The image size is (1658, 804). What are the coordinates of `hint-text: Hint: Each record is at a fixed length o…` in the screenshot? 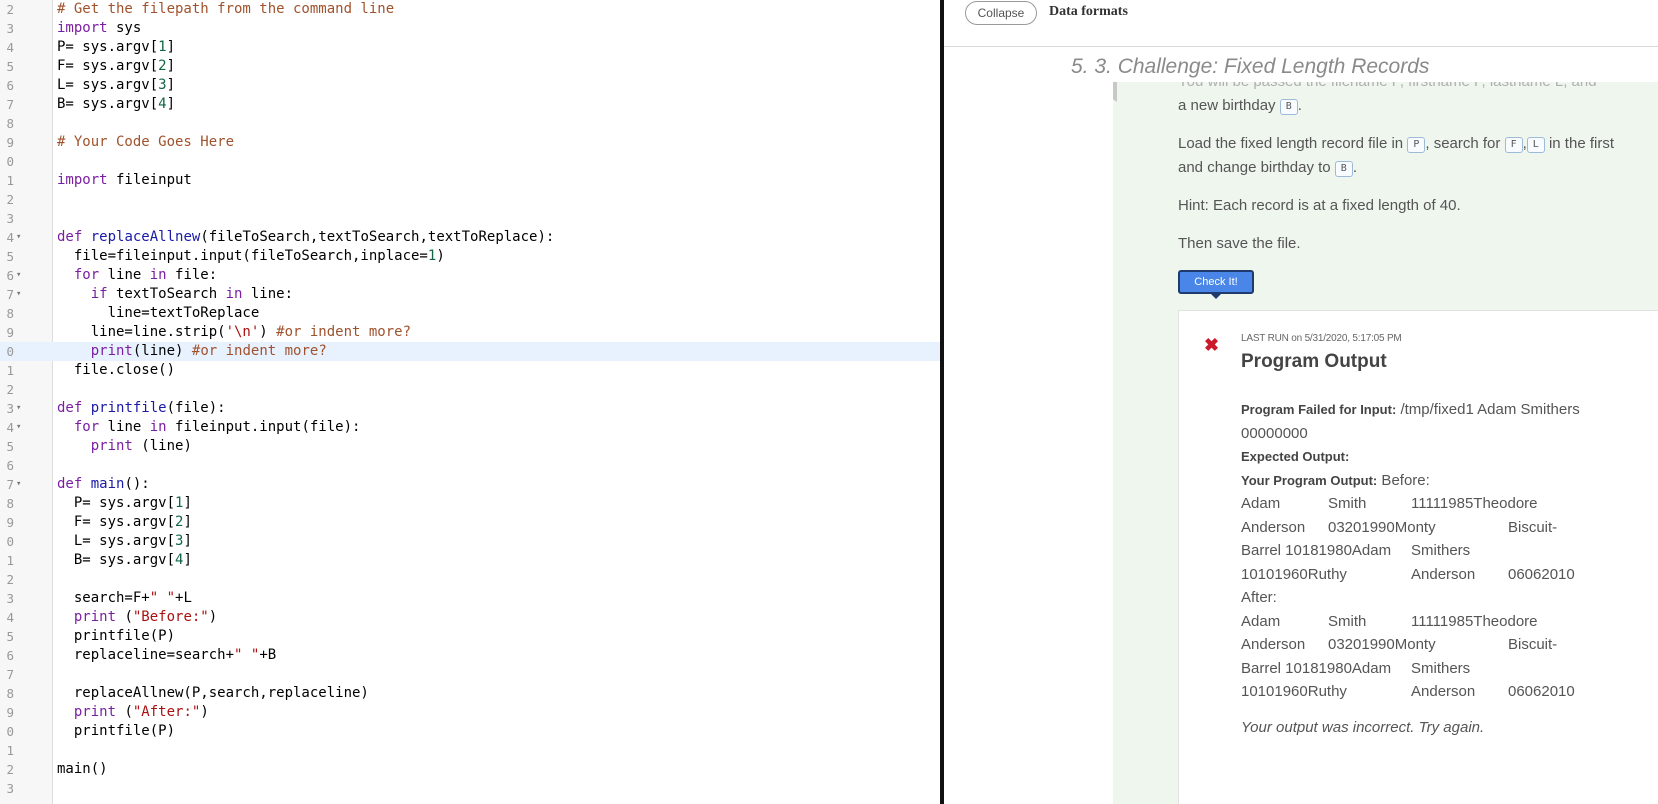 It's located at (1319, 205).